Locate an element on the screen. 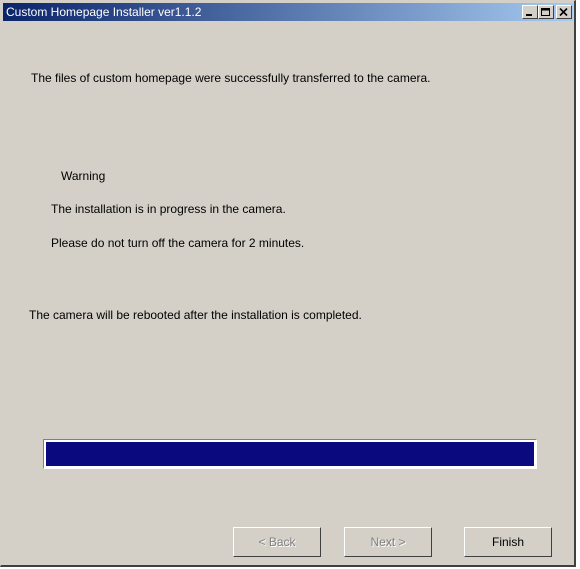  close-icon is located at coordinates (564, 12).